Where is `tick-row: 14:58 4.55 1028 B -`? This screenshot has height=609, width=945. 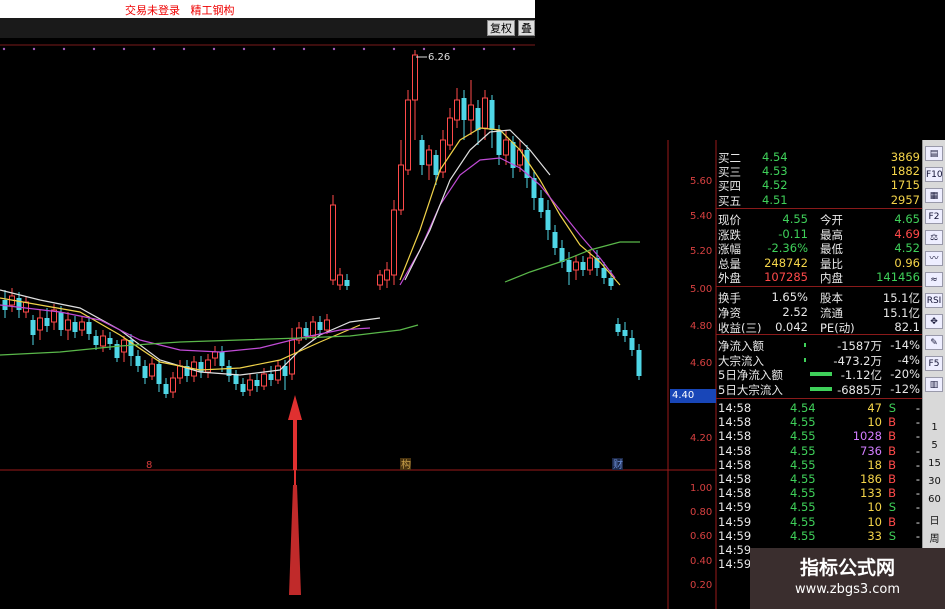
tick-row: 14:58 4.55 1028 B - is located at coordinates (819, 436).